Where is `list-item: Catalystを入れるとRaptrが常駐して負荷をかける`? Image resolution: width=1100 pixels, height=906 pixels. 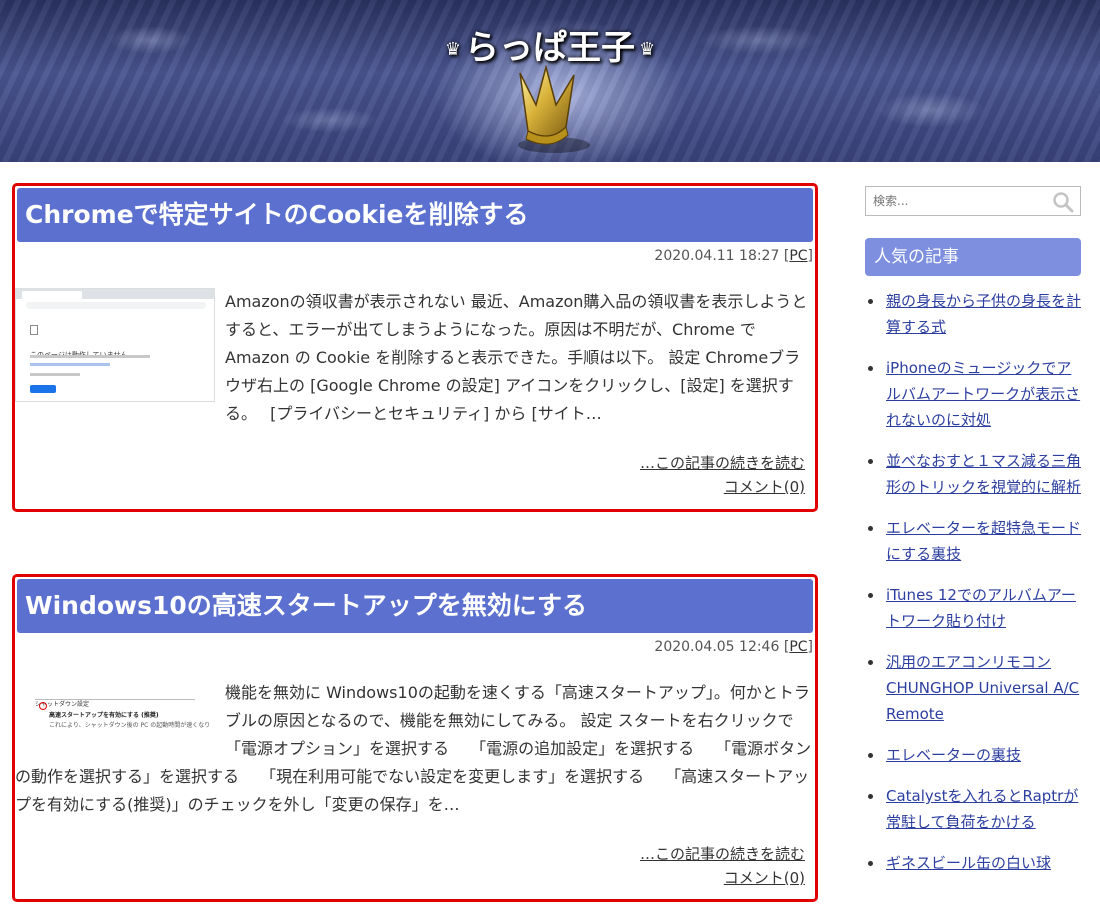 list-item: Catalystを入れるとRaptrが常駐して負荷をかける is located at coordinates (973, 809).